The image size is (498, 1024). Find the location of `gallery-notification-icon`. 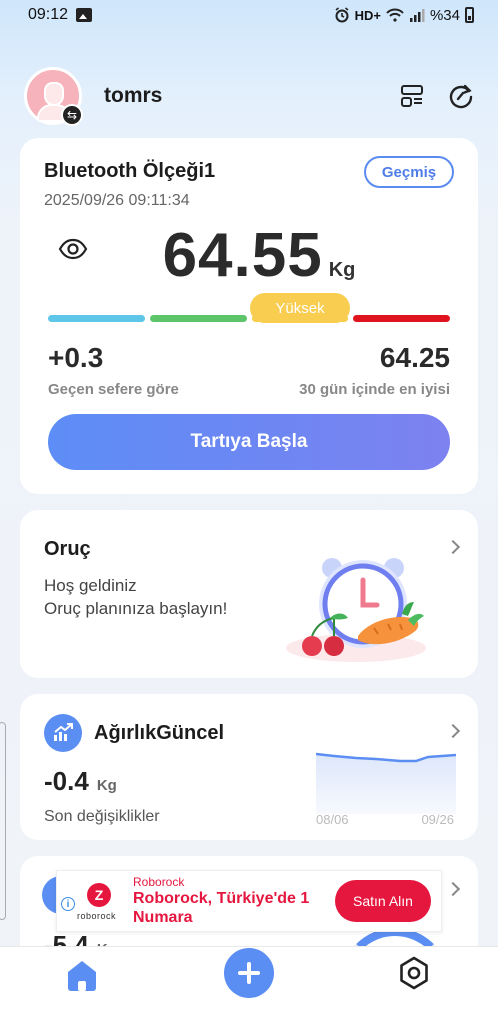

gallery-notification-icon is located at coordinates (84, 15).